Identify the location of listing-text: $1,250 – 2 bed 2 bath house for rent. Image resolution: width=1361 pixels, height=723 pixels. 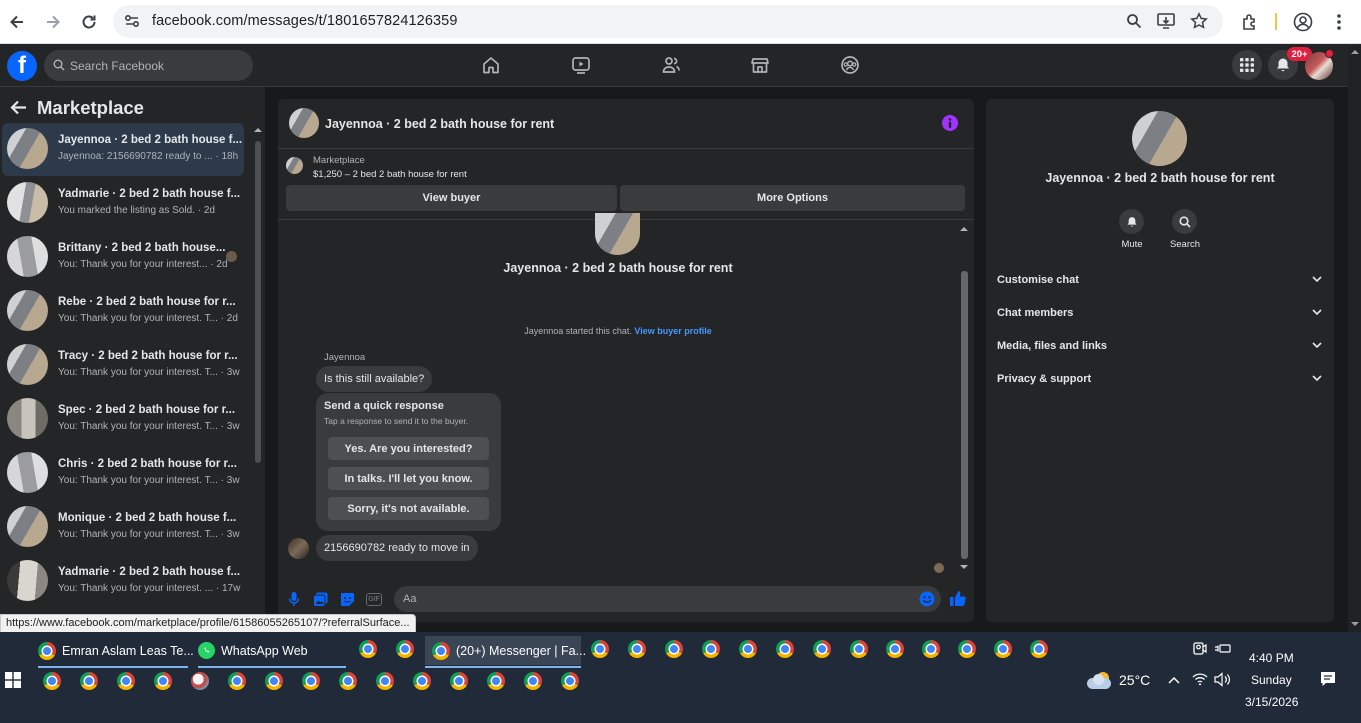
(390, 174).